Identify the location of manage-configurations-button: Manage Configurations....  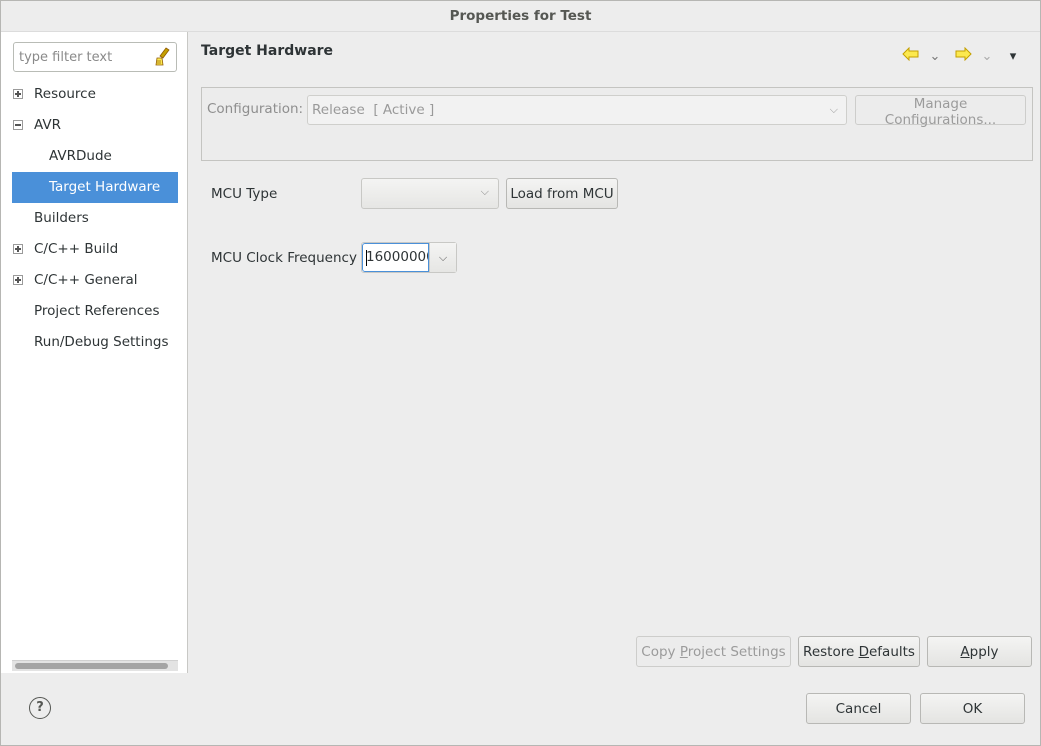
(940, 111).